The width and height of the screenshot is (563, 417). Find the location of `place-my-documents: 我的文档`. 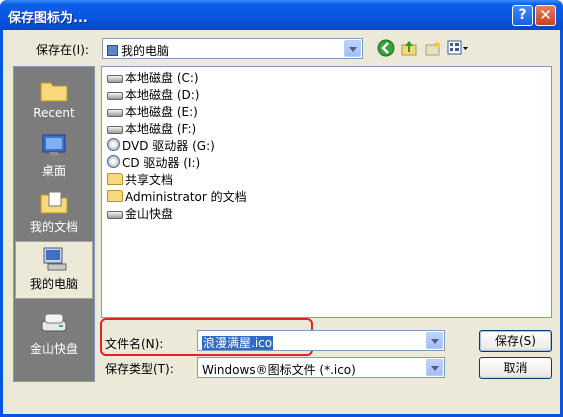

place-my-documents: 我的文档 is located at coordinates (54, 213).